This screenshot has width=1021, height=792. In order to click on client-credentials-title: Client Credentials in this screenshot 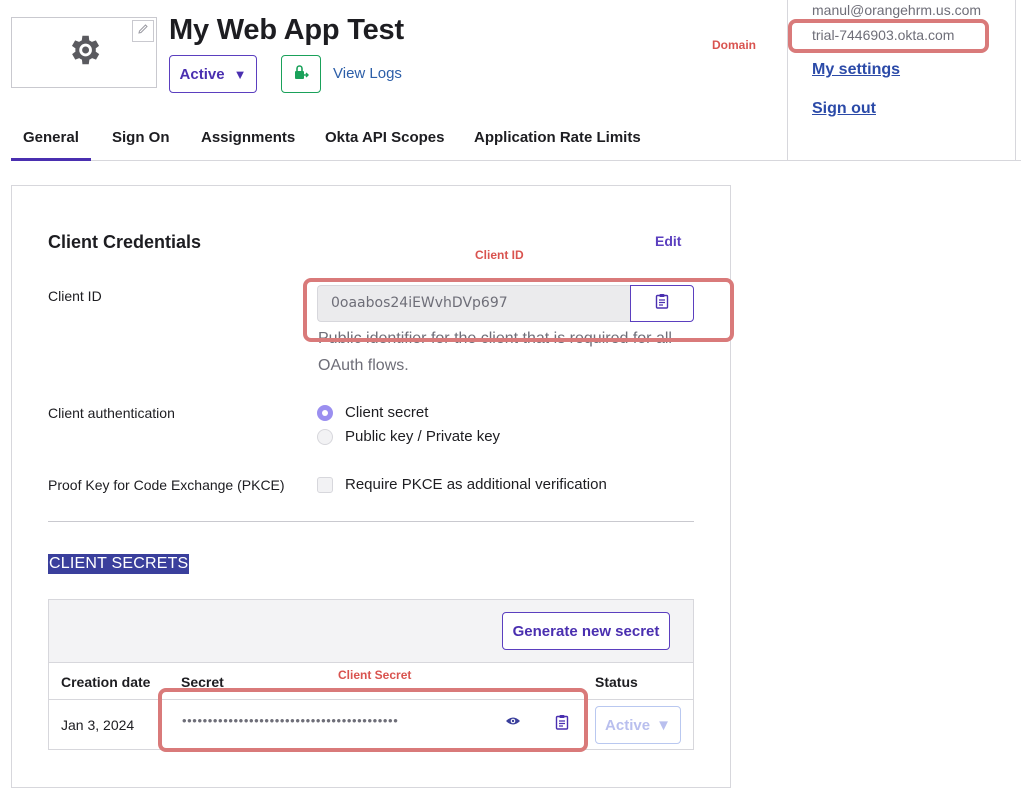, I will do `click(125, 242)`.